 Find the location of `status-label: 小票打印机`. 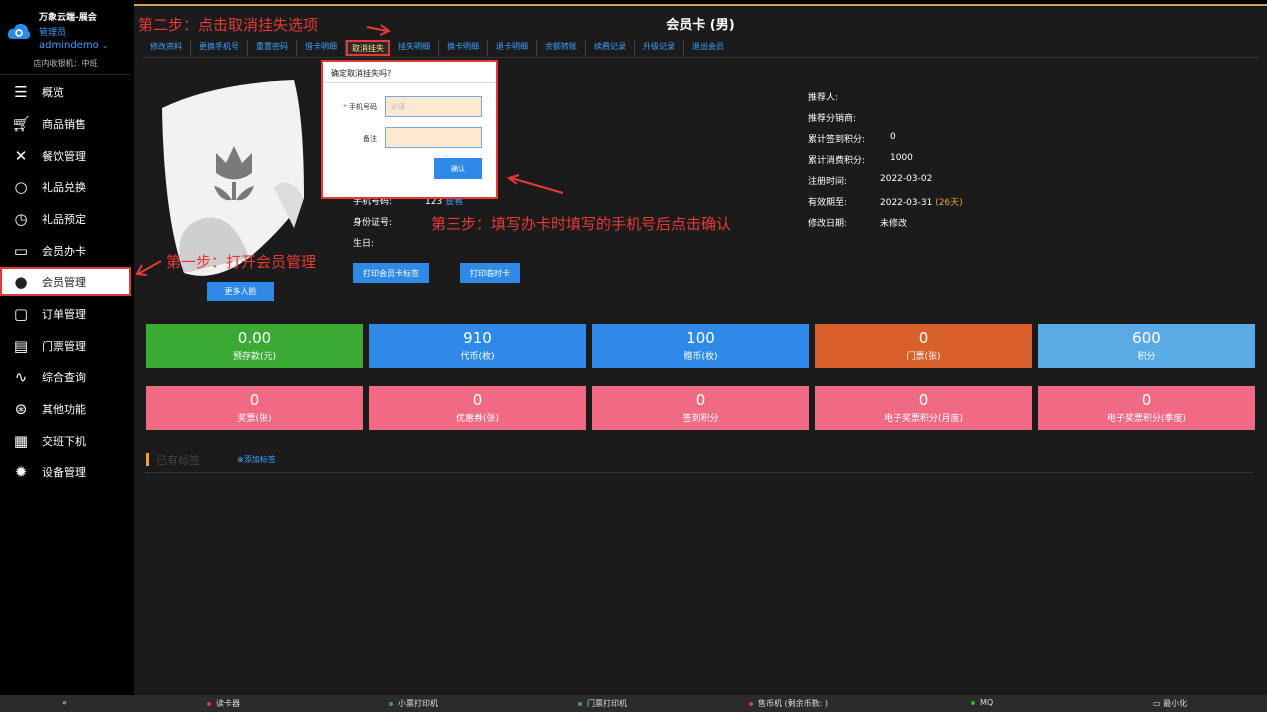

status-label: 小票打印机 is located at coordinates (418, 703).